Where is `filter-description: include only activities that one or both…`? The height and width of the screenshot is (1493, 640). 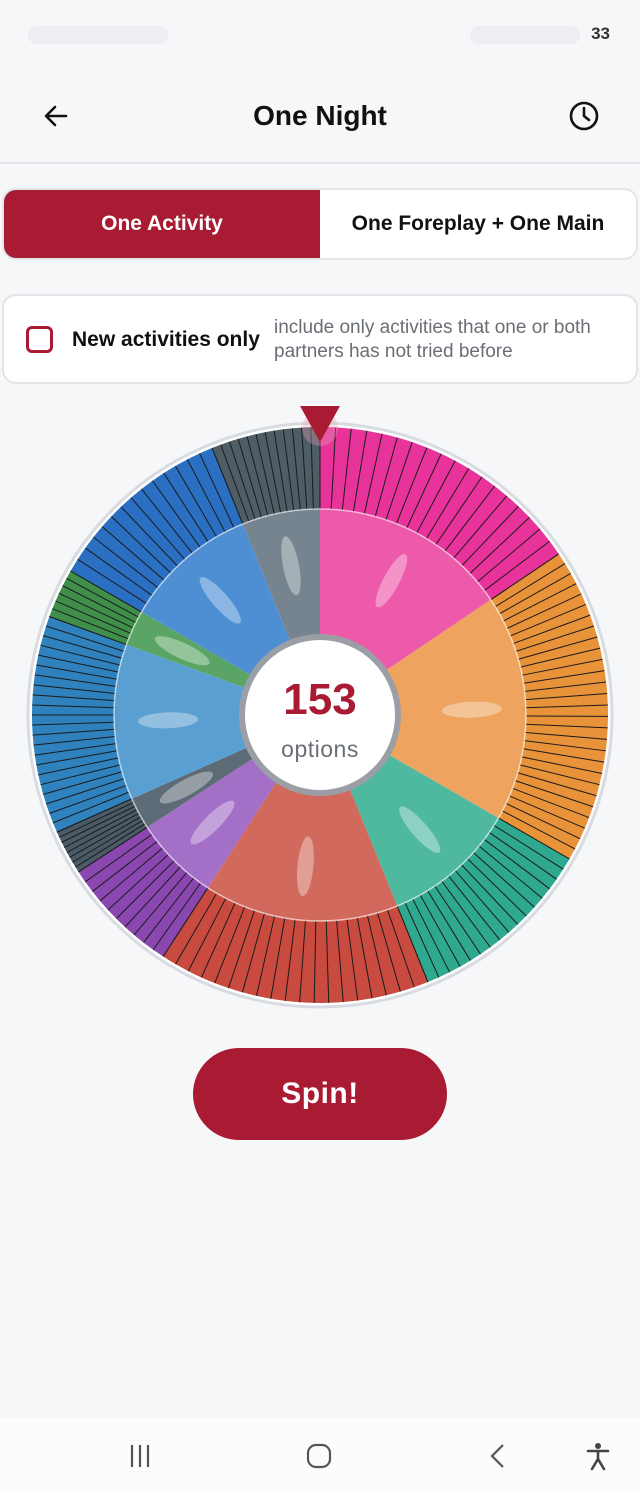 filter-description: include only activities that one or both… is located at coordinates (432, 339).